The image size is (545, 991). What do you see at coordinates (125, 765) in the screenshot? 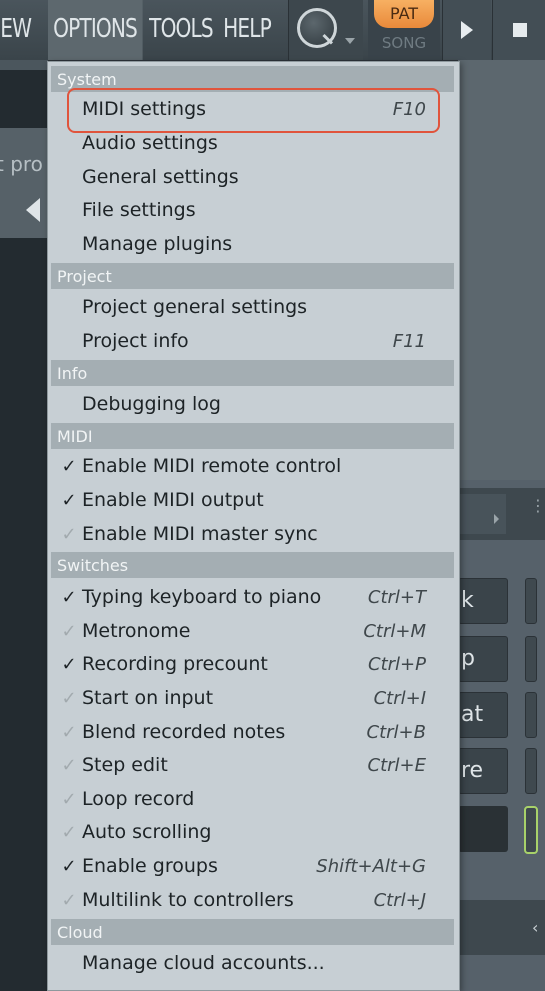
I see `menu-item-label: Step edit` at bounding box center [125, 765].